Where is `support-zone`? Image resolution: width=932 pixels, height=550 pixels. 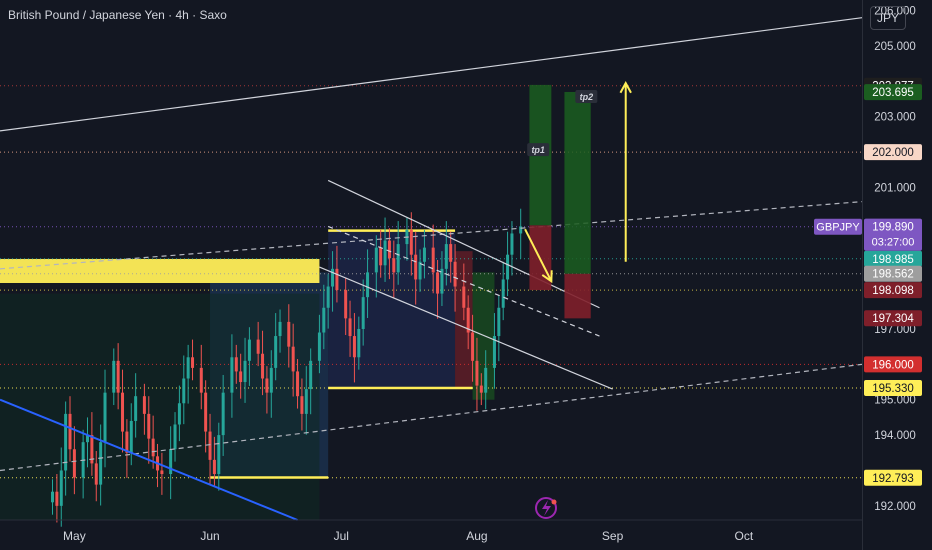 support-zone is located at coordinates (160, 270).